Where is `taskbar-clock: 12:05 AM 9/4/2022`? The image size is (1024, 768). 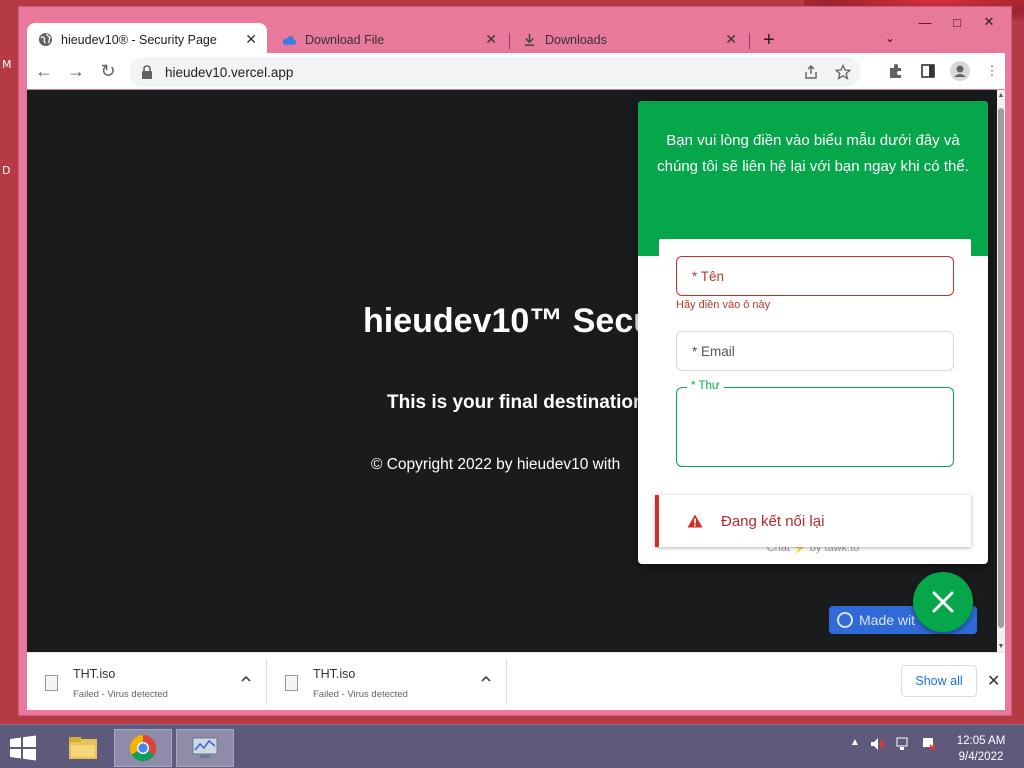 taskbar-clock: 12:05 AM 9/4/2022 is located at coordinates (981, 749).